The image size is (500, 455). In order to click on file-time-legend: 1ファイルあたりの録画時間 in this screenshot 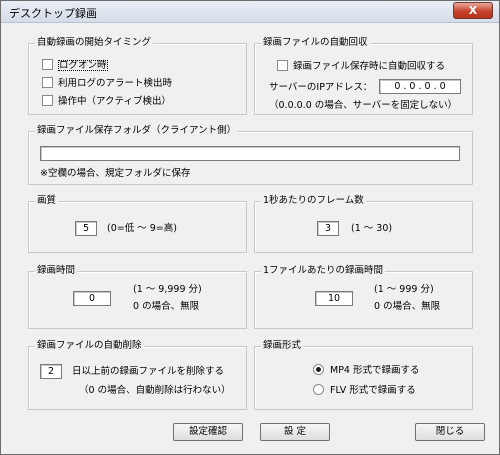, I will do `click(323, 271)`.